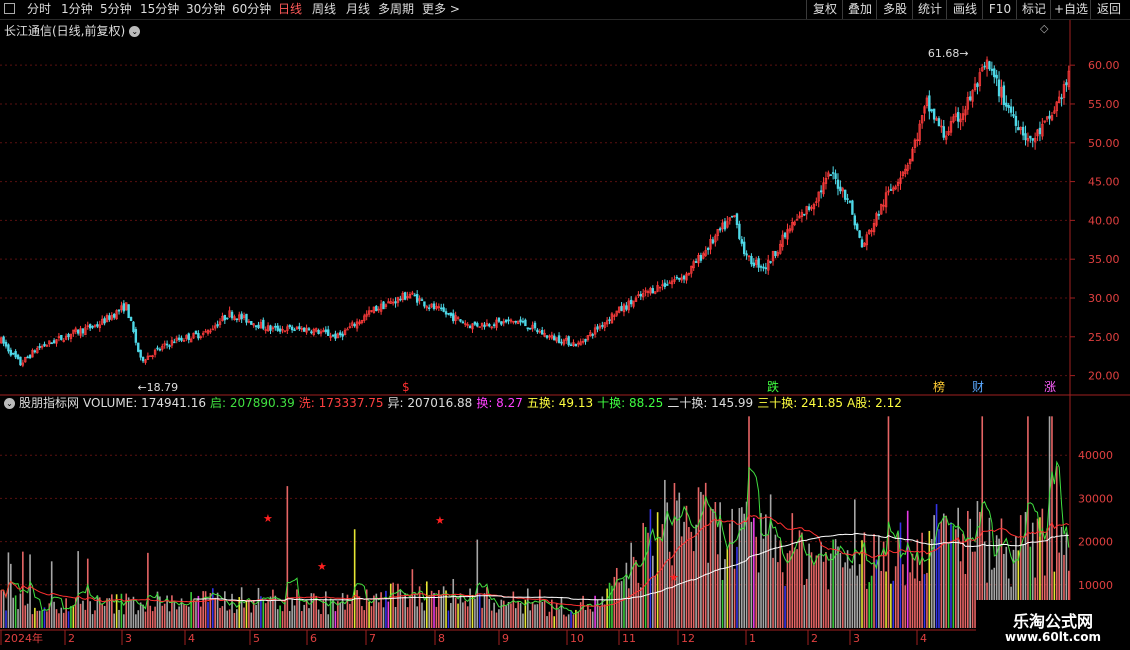  Describe the element at coordinates (9, 403) in the screenshot. I see `indicator-chevron-icon: ⌄` at that location.